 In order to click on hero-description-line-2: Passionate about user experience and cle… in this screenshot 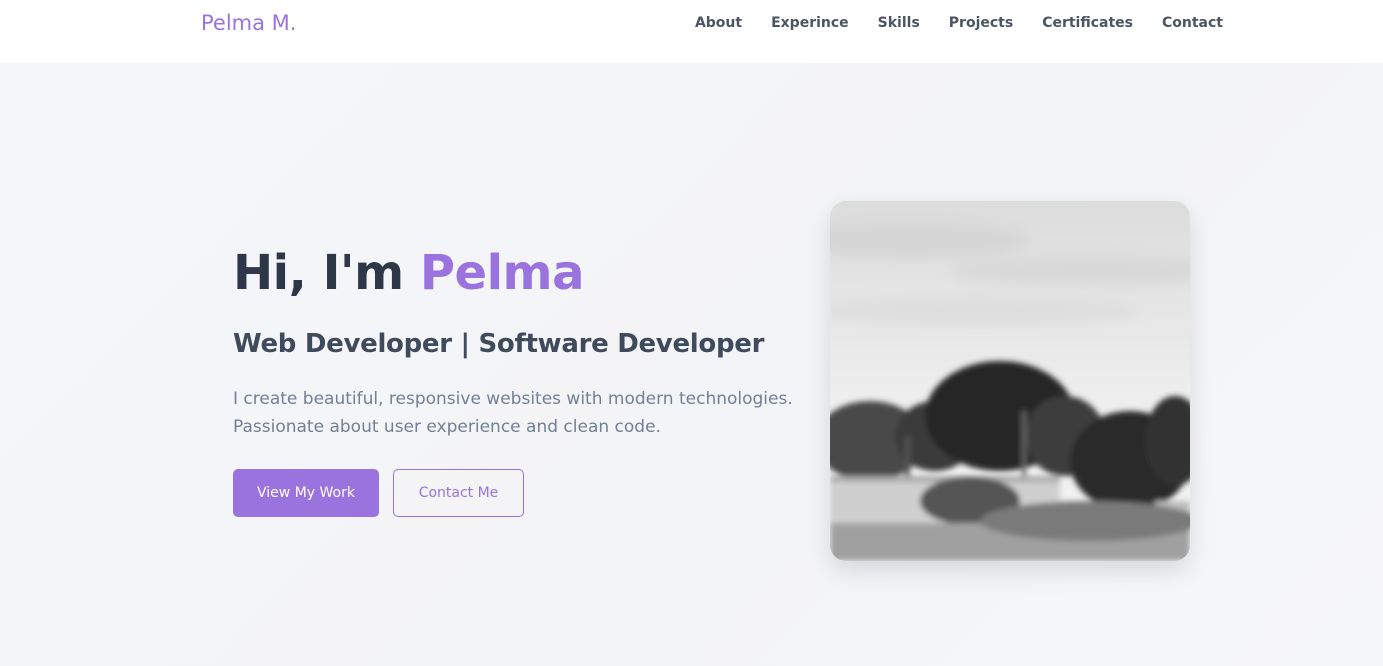, I will do `click(447, 427)`.